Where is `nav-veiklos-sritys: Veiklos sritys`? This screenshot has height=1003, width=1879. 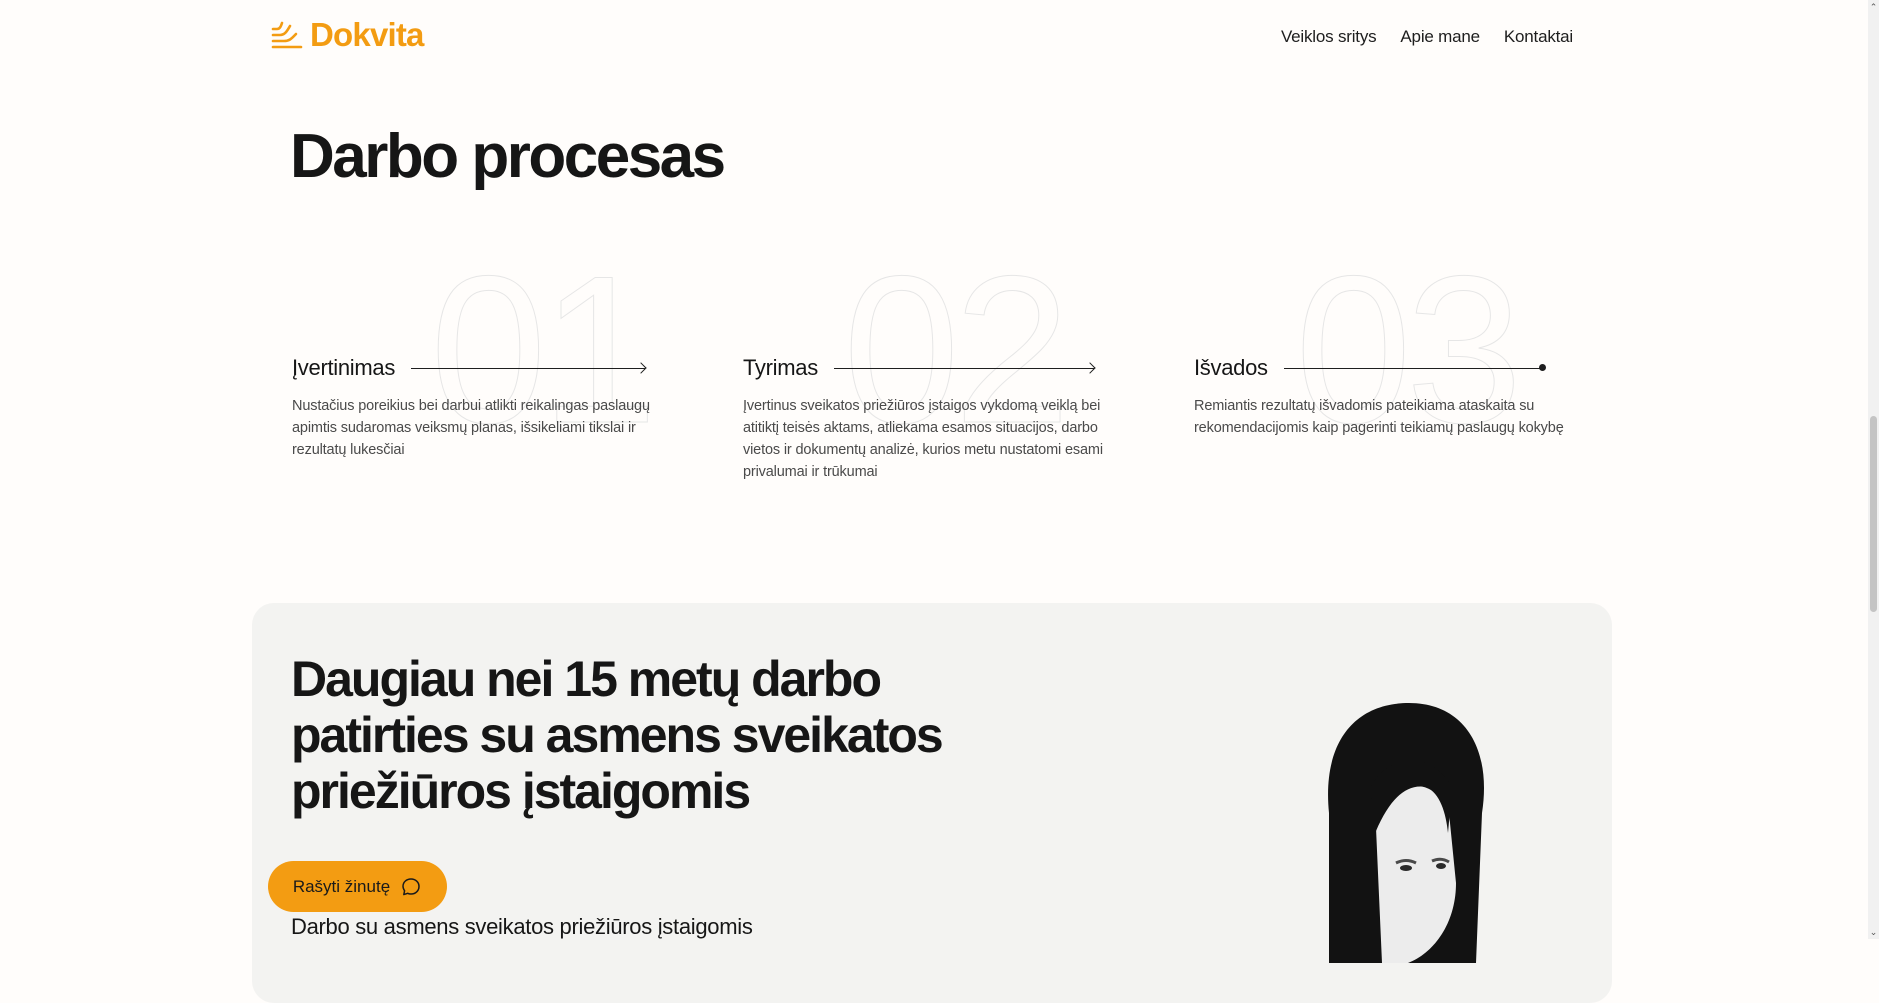 nav-veiklos-sritys: Veiklos sritys is located at coordinates (1329, 37).